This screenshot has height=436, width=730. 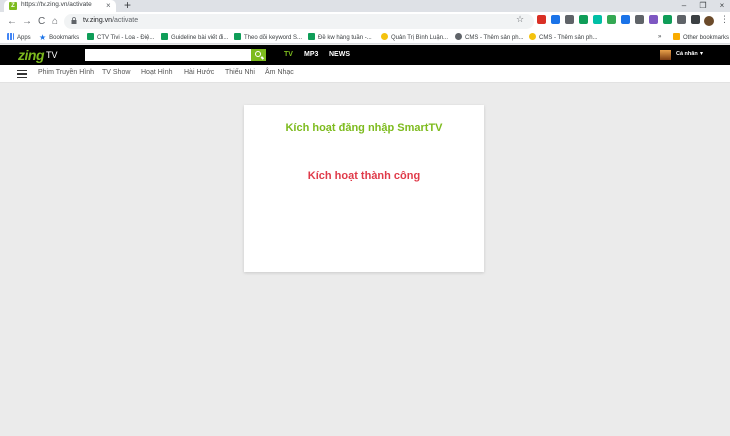 I want to click on star-icon: ★, so click(x=43, y=37).